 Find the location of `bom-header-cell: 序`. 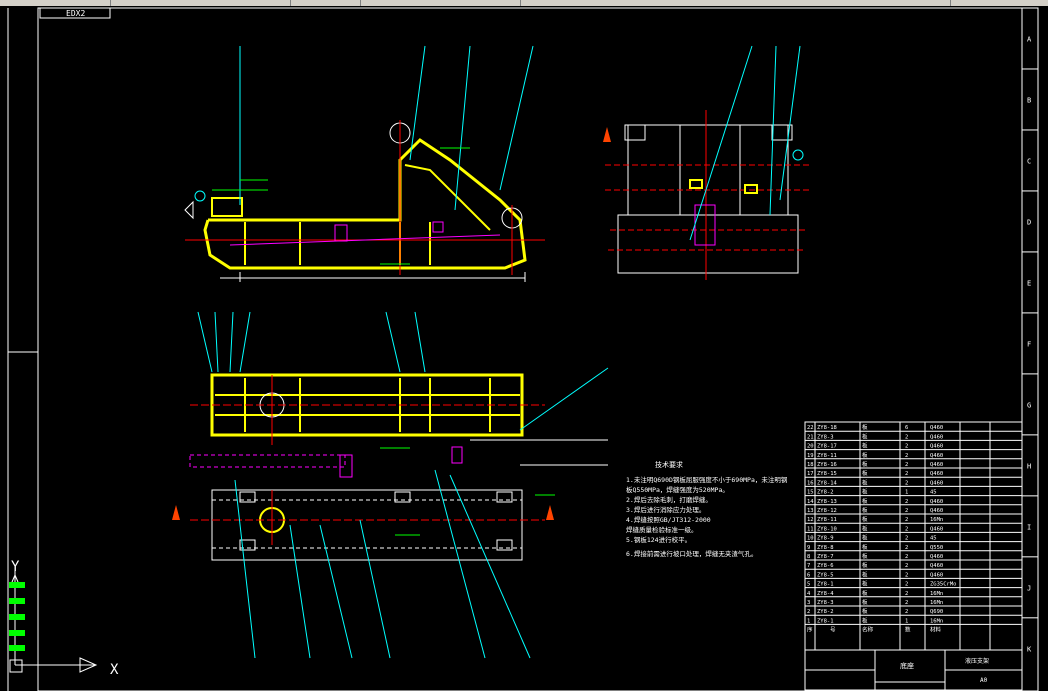

bom-header-cell: 序 is located at coordinates (810, 630).